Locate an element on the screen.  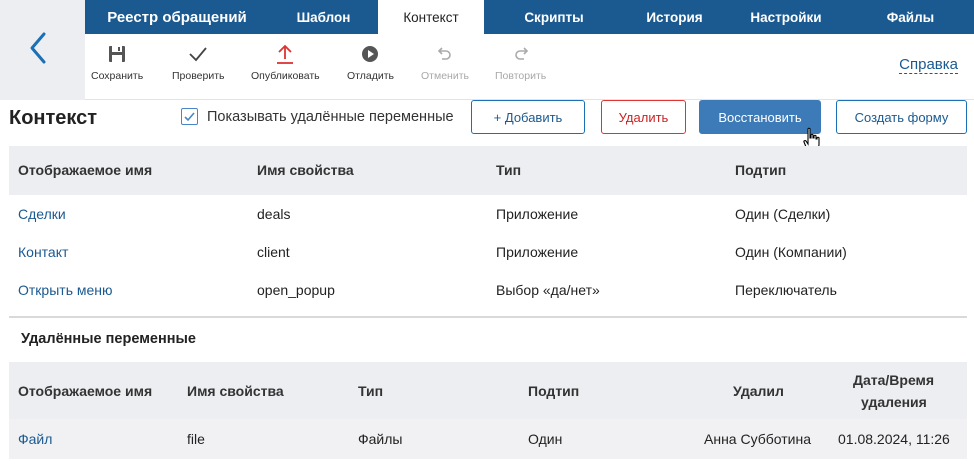
upload-icon is located at coordinates (285, 54).